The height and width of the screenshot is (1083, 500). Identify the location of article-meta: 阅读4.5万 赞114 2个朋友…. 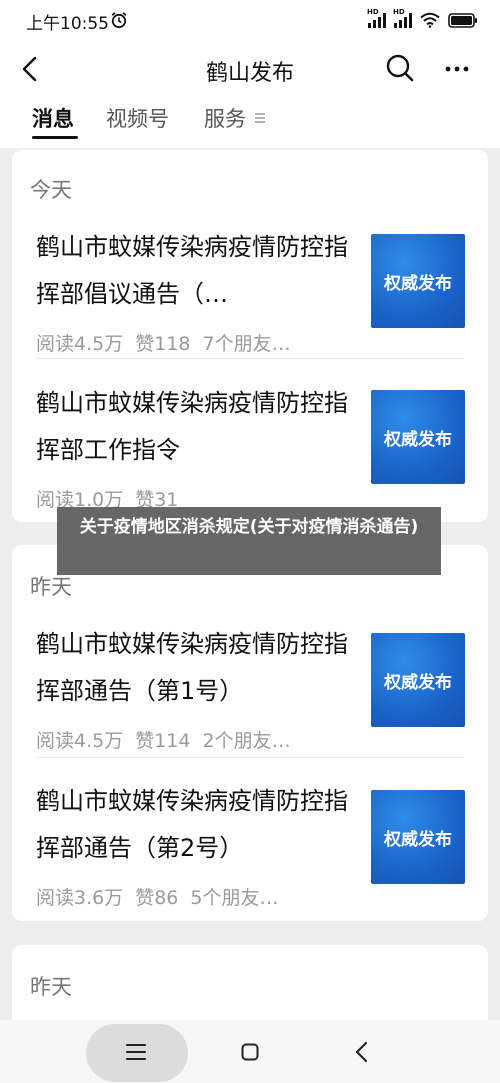
(196, 739).